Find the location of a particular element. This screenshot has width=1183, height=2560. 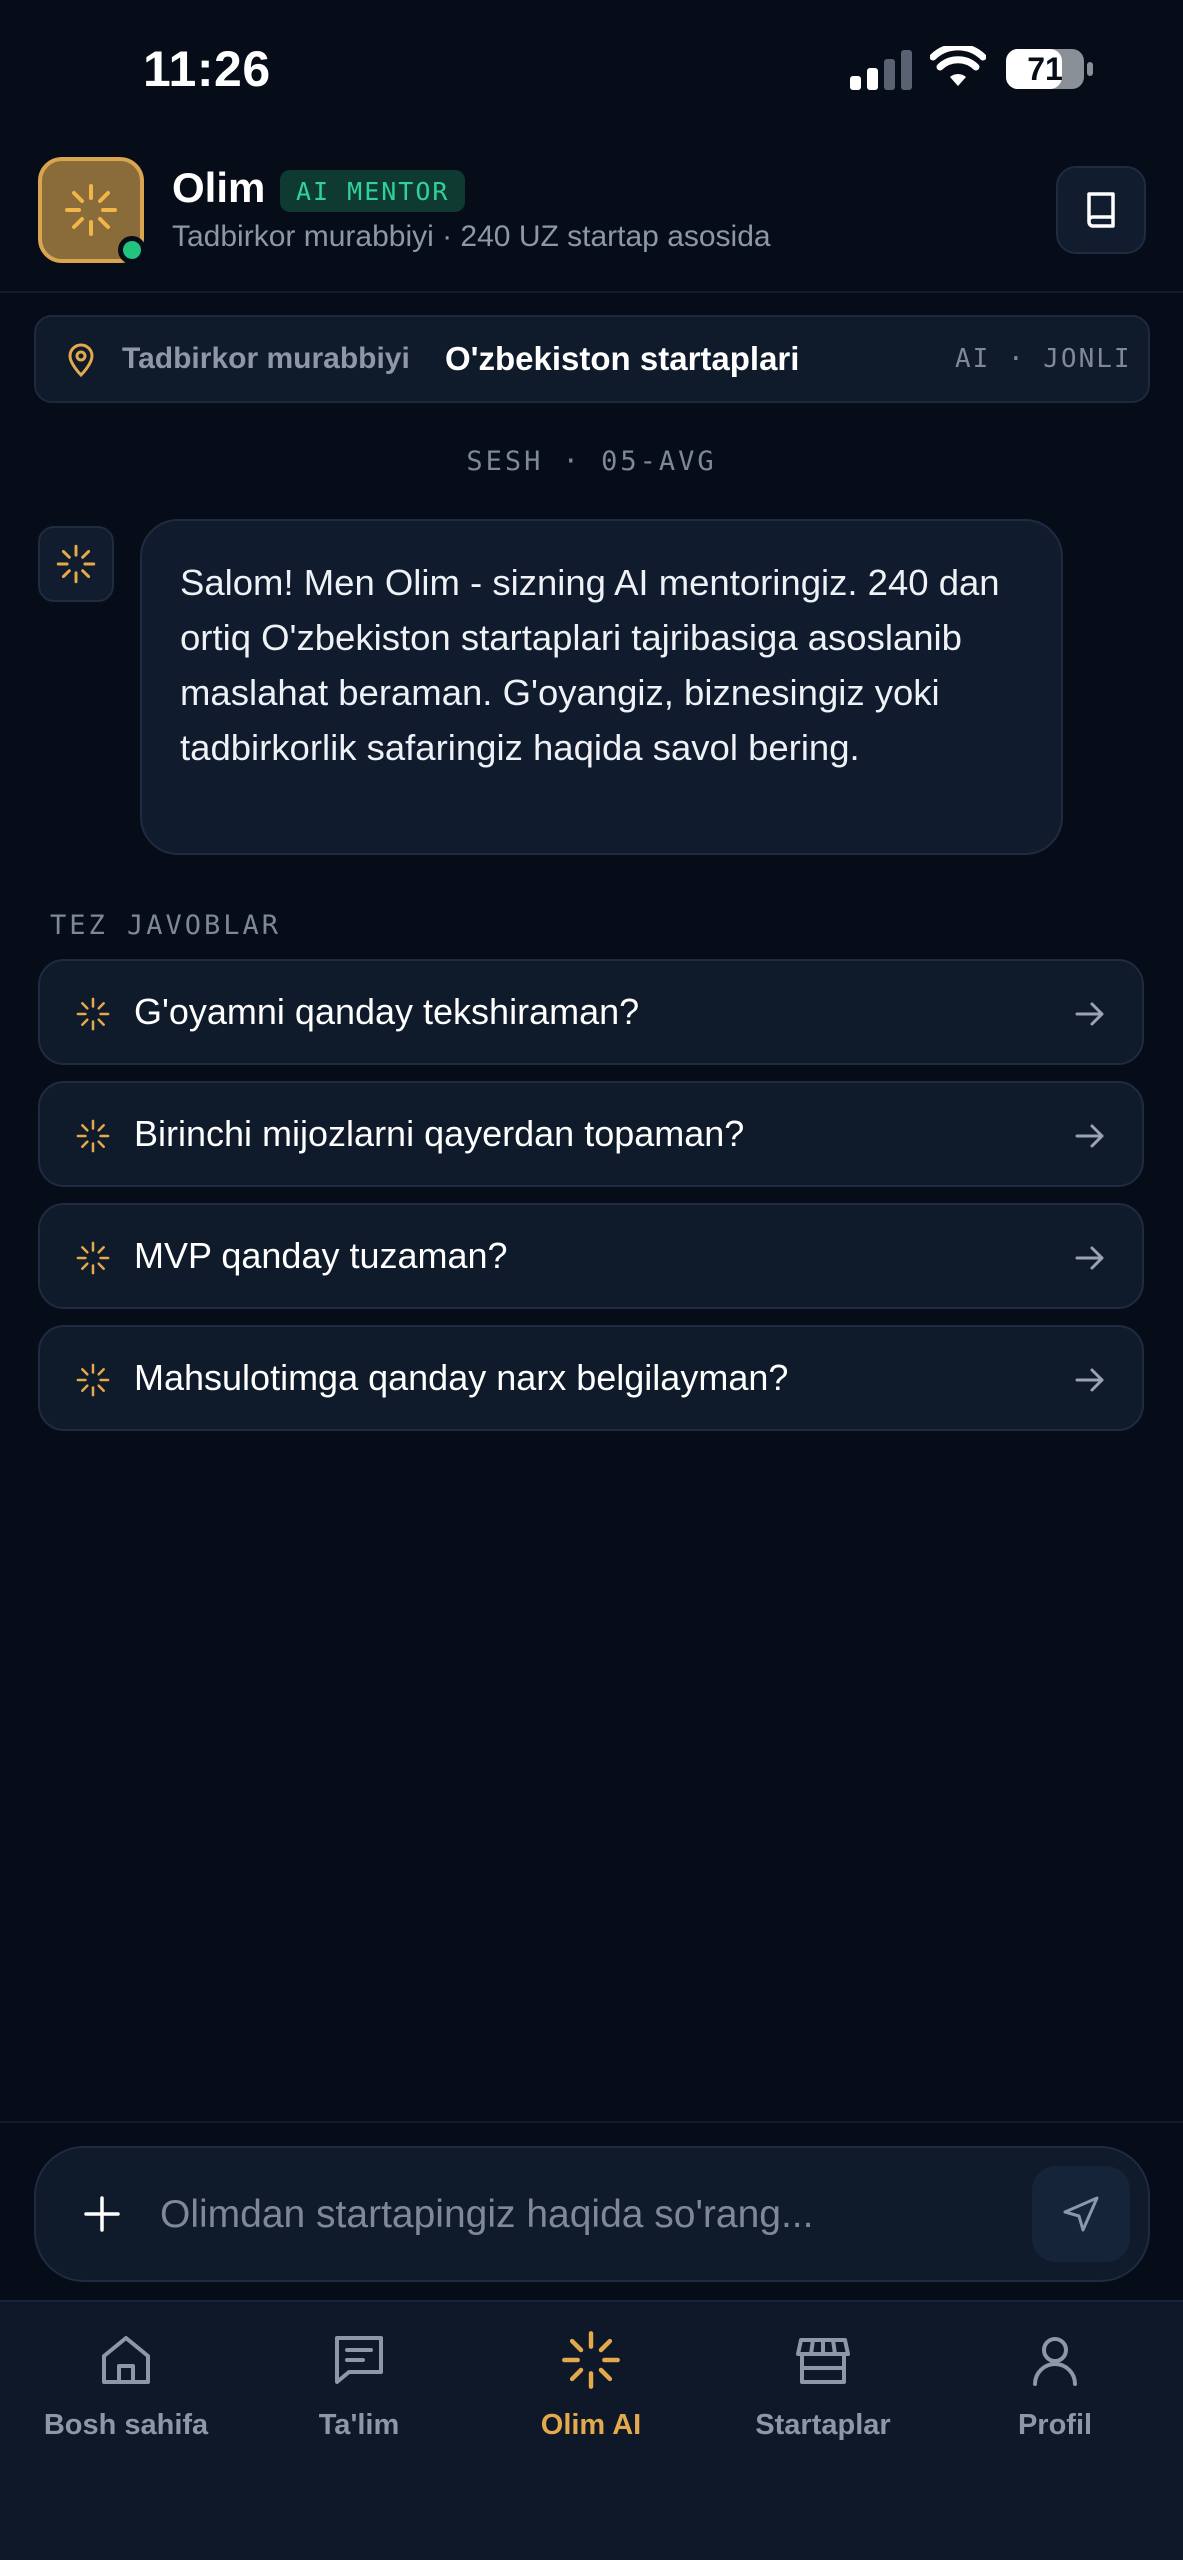

battery-indicator: 71 is located at coordinates (1050, 69).